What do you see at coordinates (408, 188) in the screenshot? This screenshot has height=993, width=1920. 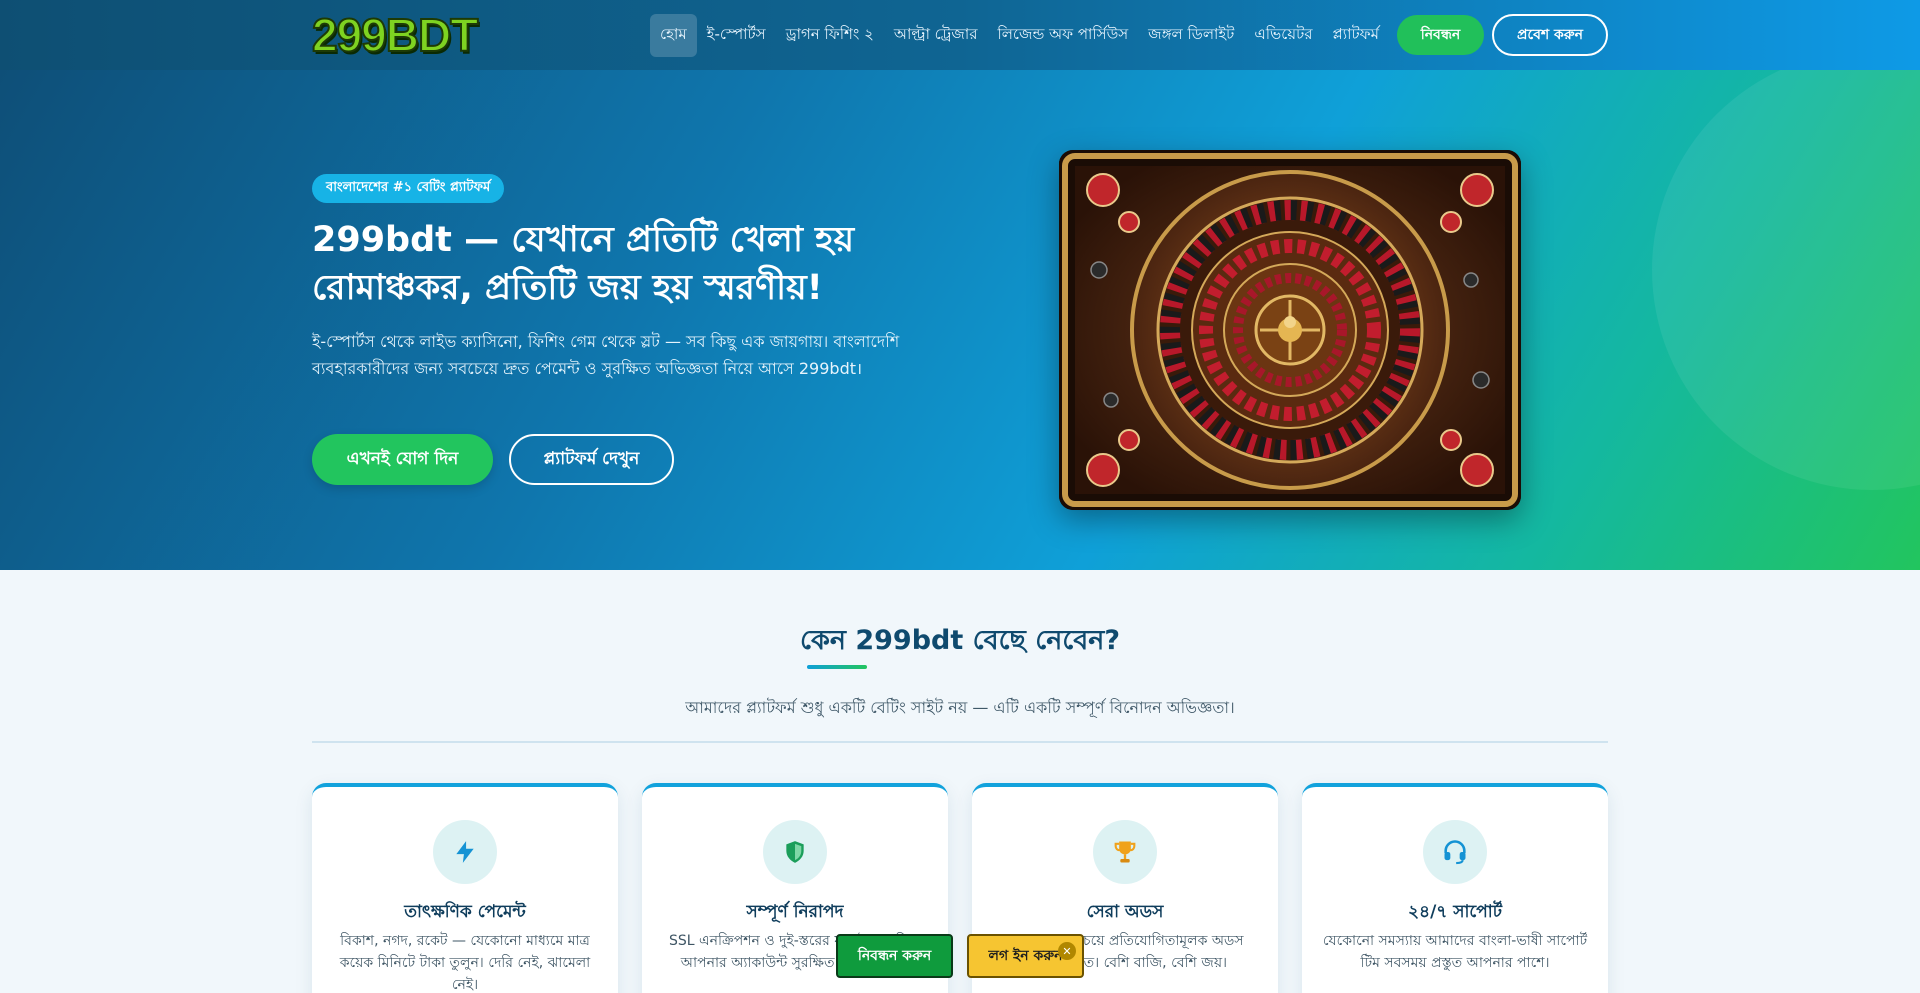 I see `hero-badge: বাংলাদেশের #১ বেটিং প্ল্যাটফর্ম` at bounding box center [408, 188].